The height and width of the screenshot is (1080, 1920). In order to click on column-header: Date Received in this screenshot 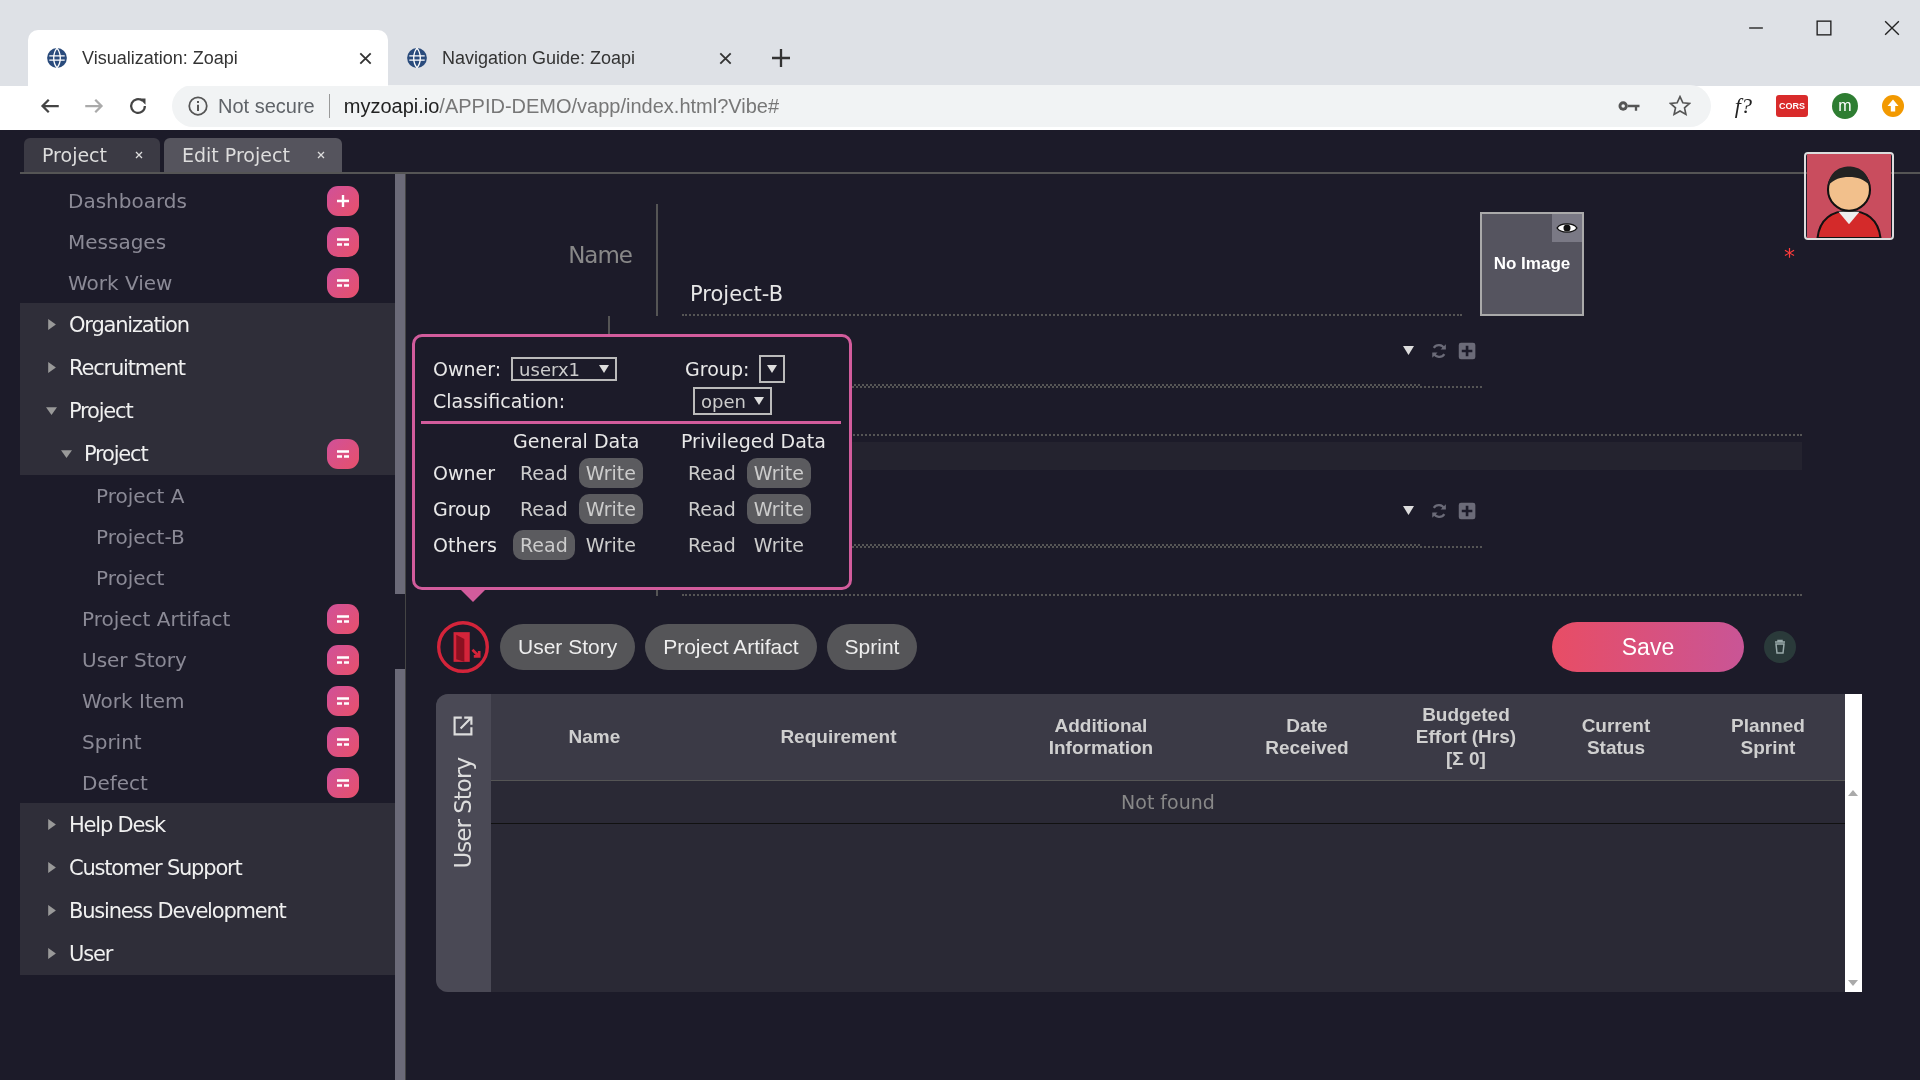, I will do `click(1306, 737)`.